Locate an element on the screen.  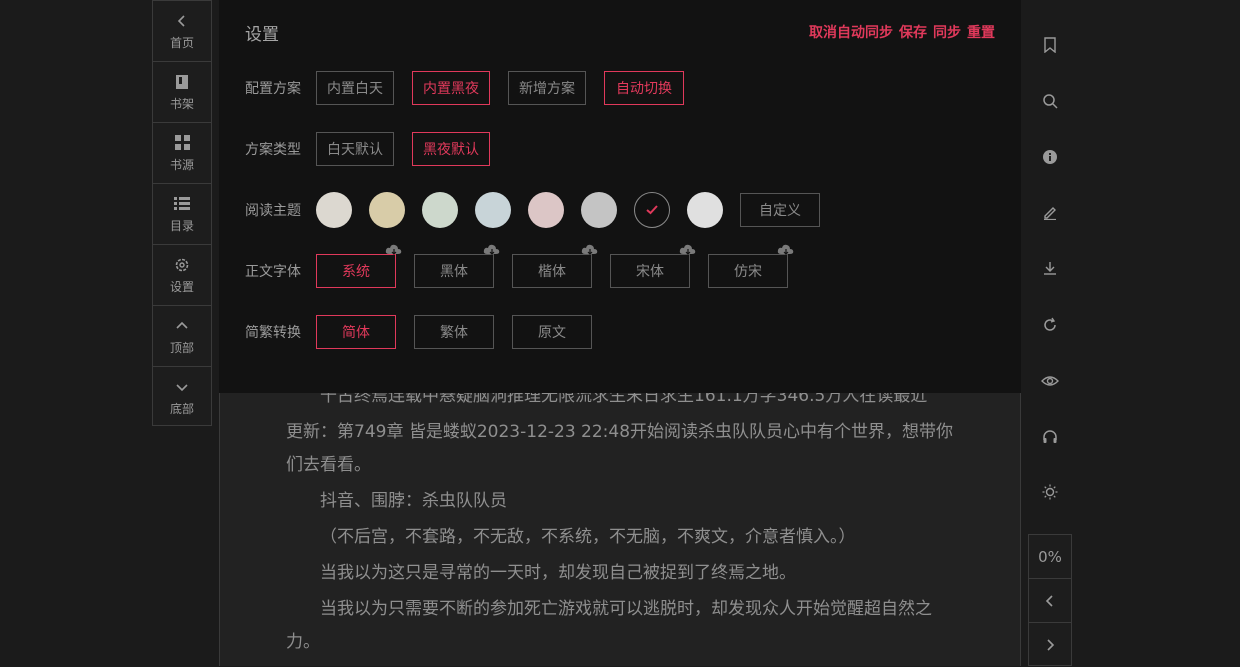
font-option: 系统 is located at coordinates (359, 266).